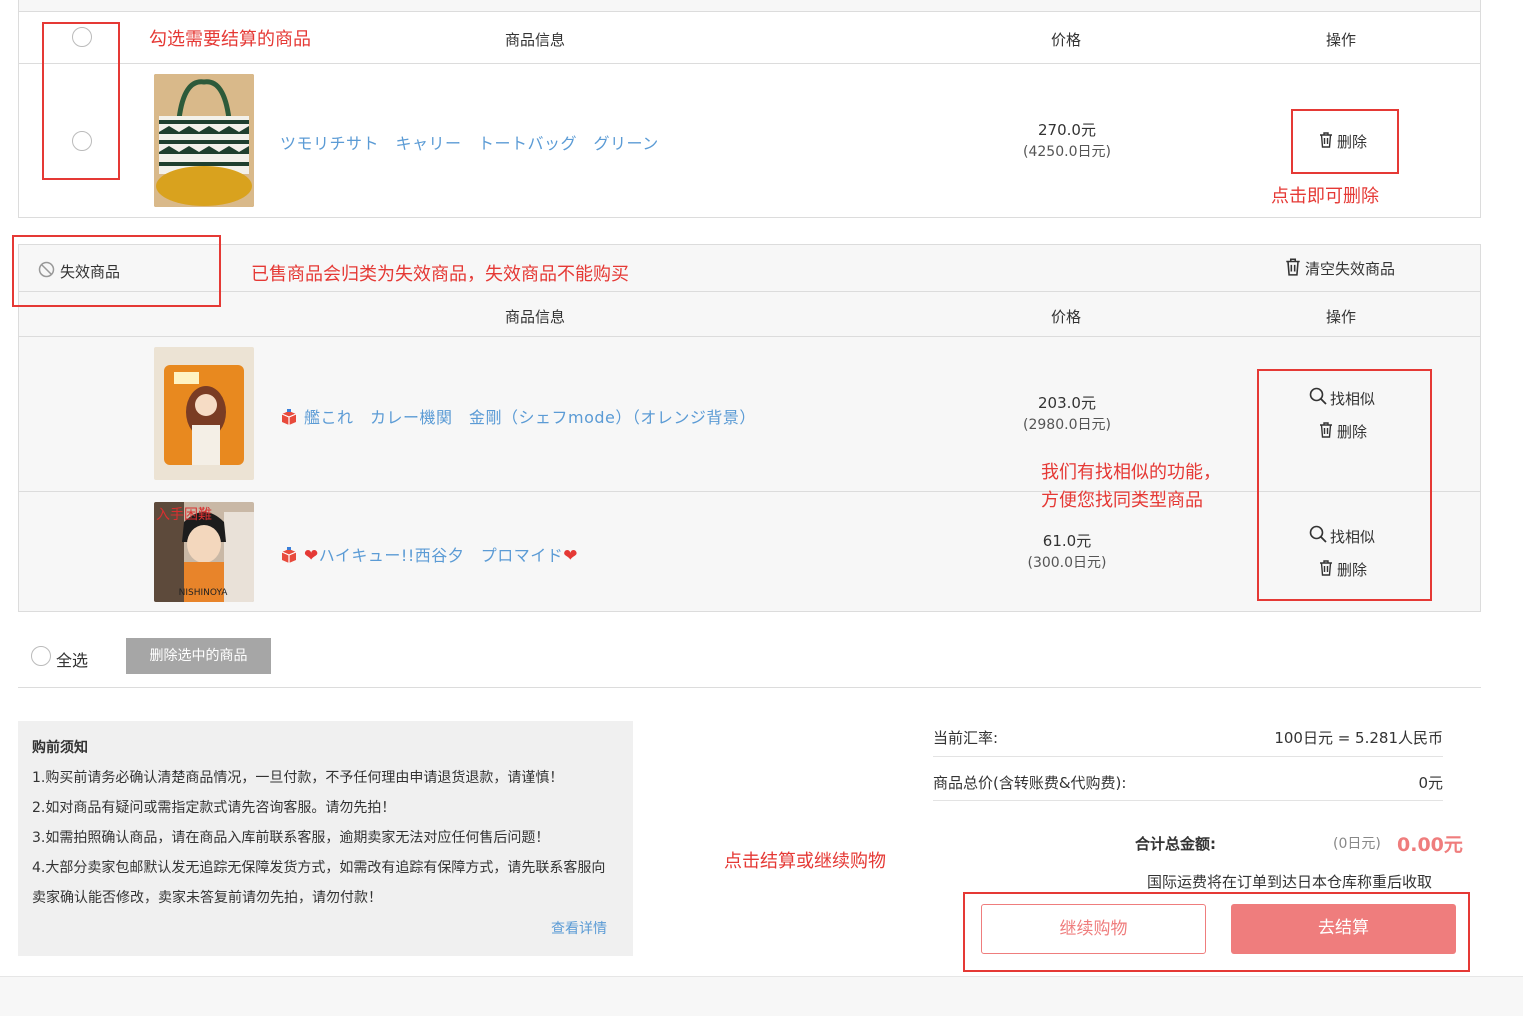 Image resolution: width=1523 pixels, height=1016 pixels. I want to click on price-jpy: (4250.0日元), so click(1067, 152).